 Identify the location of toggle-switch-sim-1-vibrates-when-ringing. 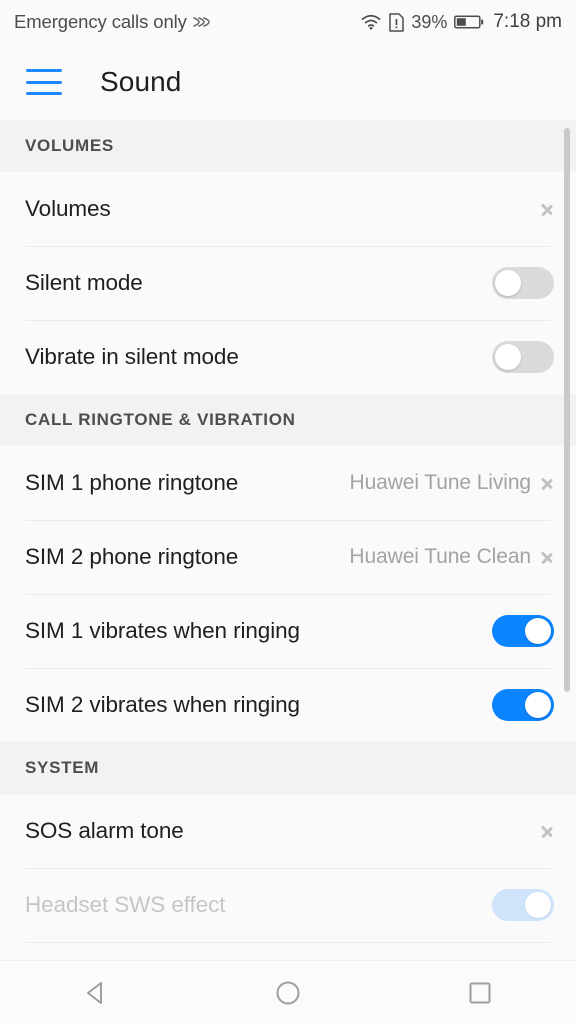
(523, 631).